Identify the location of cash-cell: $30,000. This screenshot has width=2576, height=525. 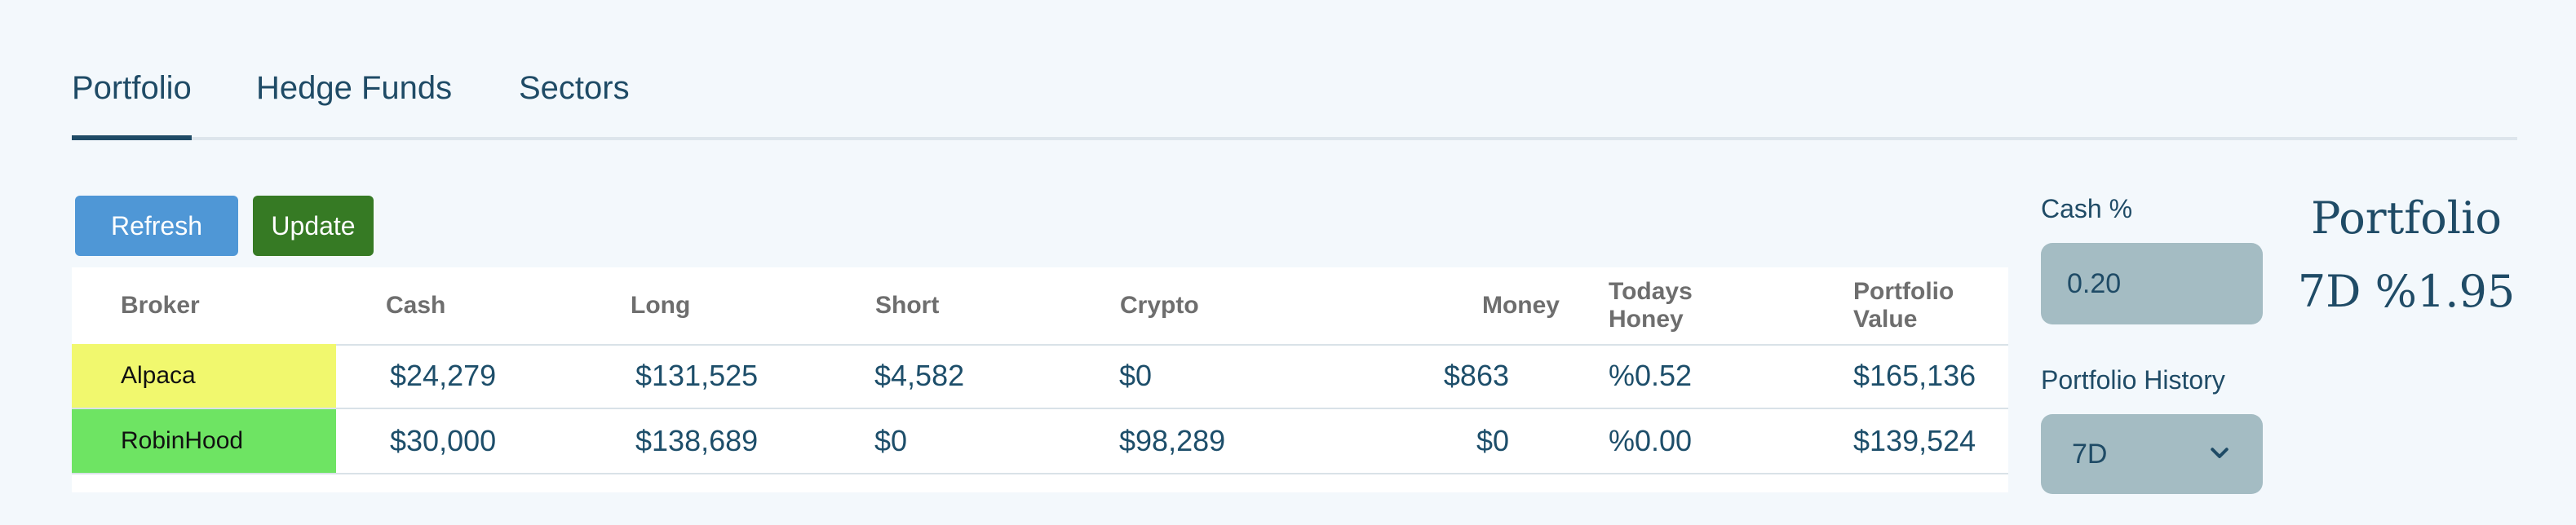
(443, 440).